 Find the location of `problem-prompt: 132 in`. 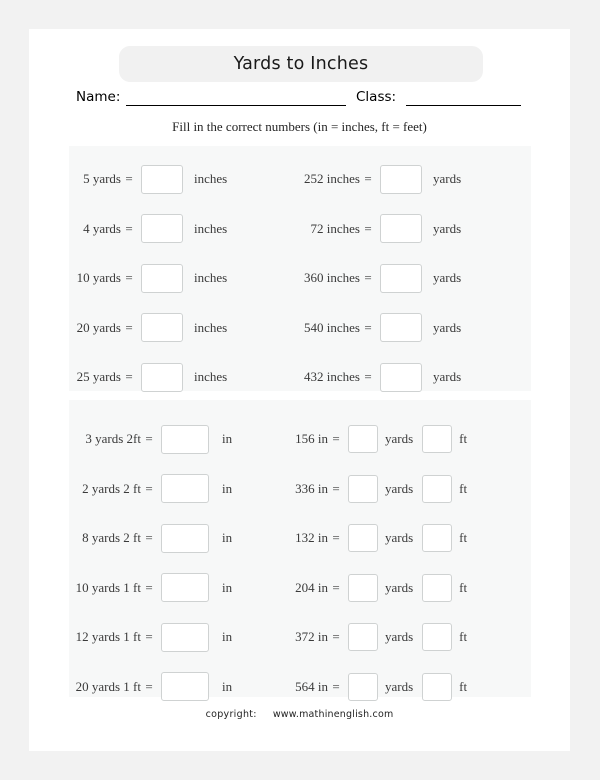

problem-prompt: 132 in is located at coordinates (311, 537).